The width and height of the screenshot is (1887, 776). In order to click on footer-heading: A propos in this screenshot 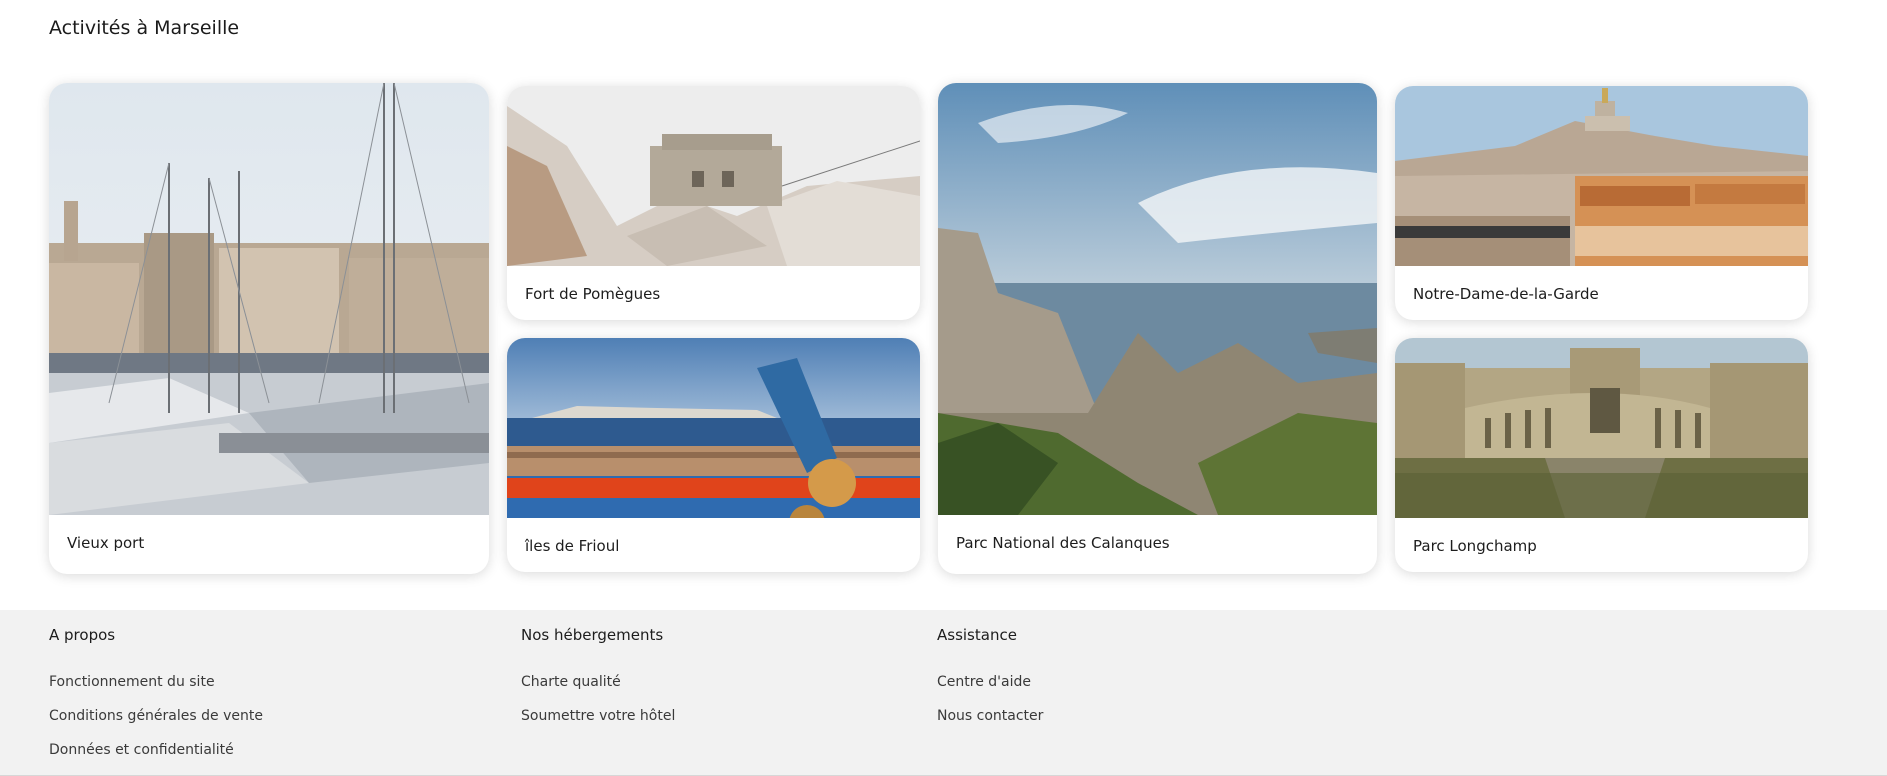, I will do `click(82, 635)`.